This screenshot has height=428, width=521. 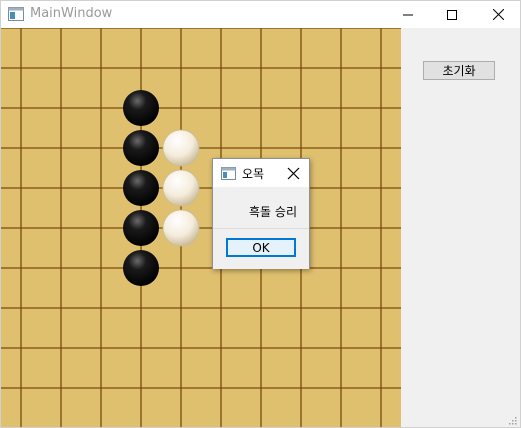 I want to click on dialog-message: 흑돌 승리, so click(x=273, y=212).